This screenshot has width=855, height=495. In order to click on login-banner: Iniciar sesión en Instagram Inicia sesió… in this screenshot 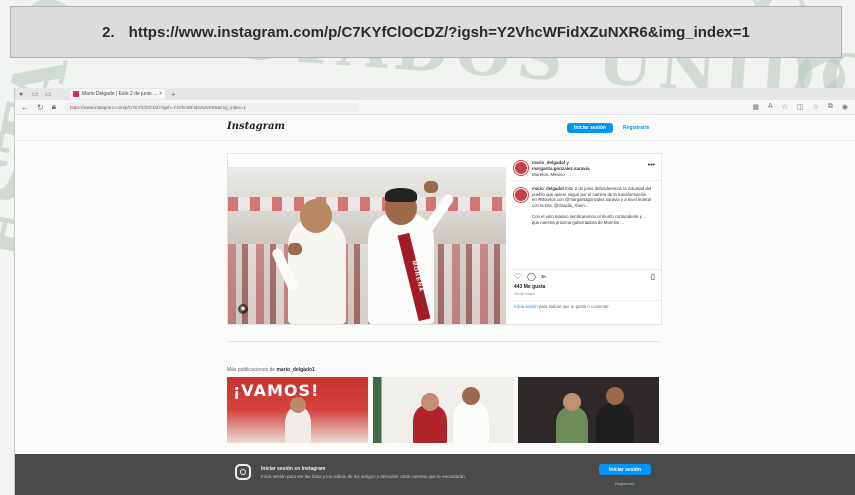, I will do `click(435, 474)`.